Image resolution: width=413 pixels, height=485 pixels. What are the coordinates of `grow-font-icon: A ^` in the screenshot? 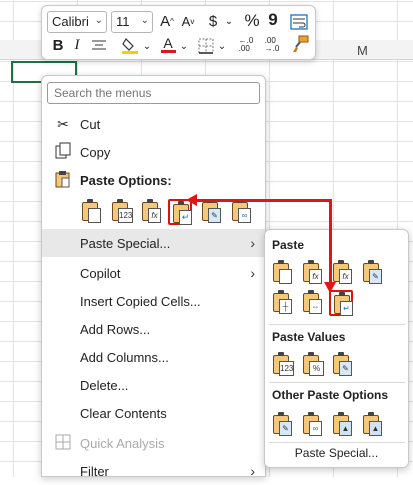 It's located at (167, 21).